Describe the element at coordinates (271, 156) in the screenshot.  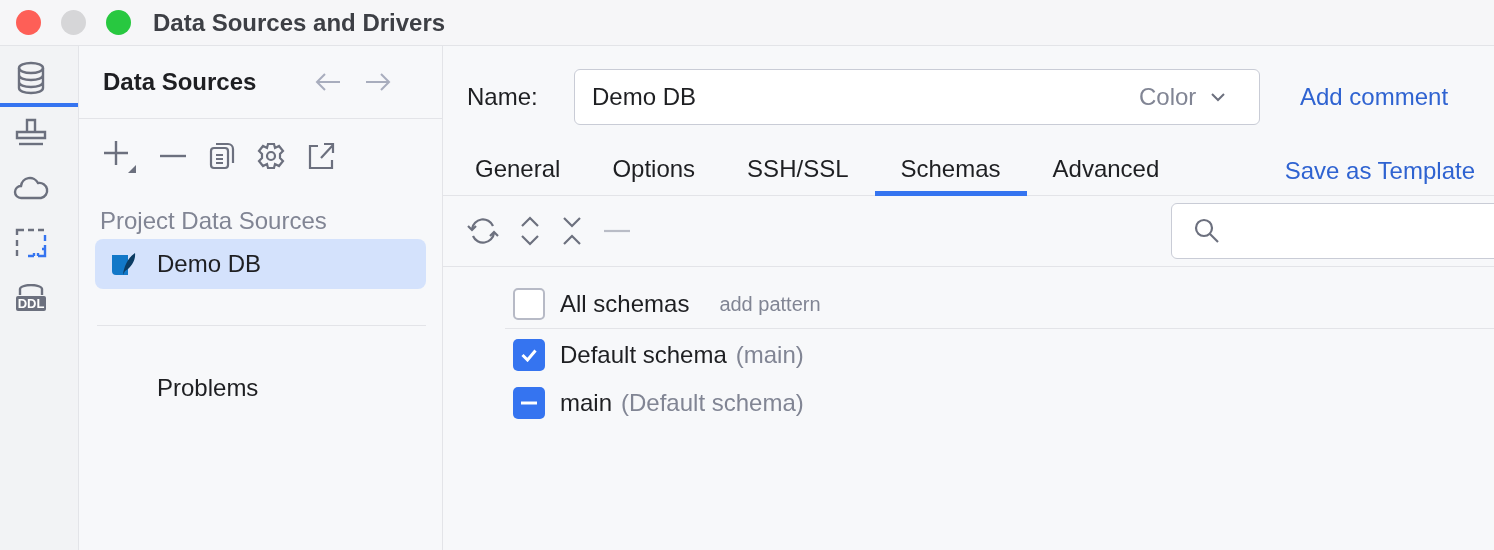
I see `settings-icon` at that location.